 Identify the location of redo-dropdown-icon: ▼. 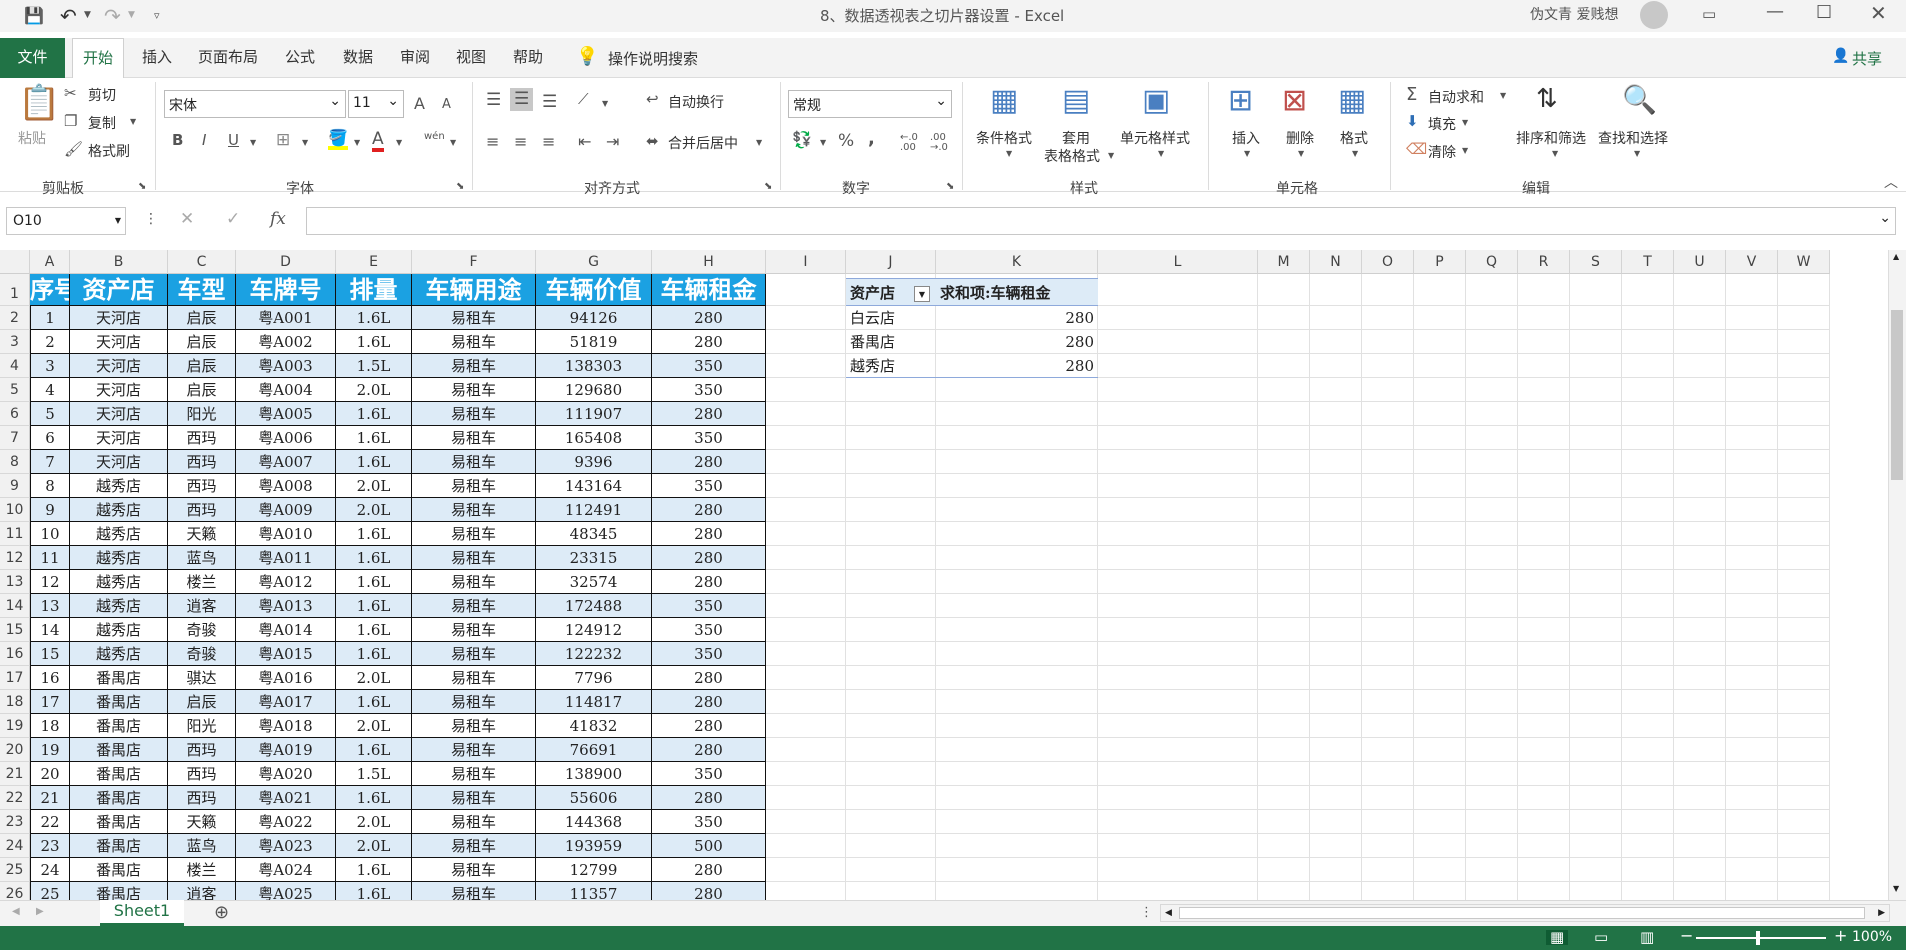
(131, 15).